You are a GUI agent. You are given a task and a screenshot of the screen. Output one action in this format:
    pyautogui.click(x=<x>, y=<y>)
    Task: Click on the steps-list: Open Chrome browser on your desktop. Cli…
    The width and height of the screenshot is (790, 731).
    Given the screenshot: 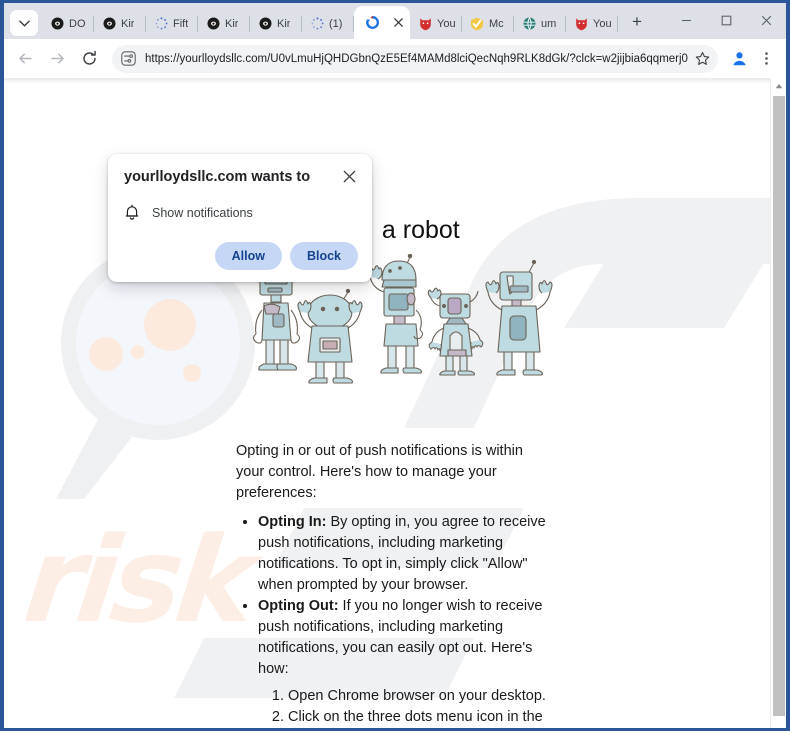 What is the action you would take?
    pyautogui.click(x=417, y=707)
    